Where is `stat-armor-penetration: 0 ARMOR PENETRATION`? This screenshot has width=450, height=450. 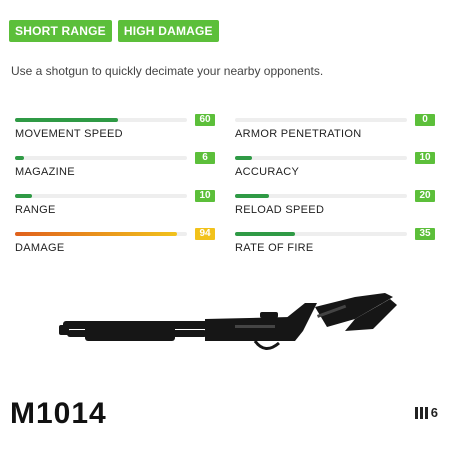
stat-armor-penetration: 0 ARMOR PENETRATION is located at coordinates (335, 129).